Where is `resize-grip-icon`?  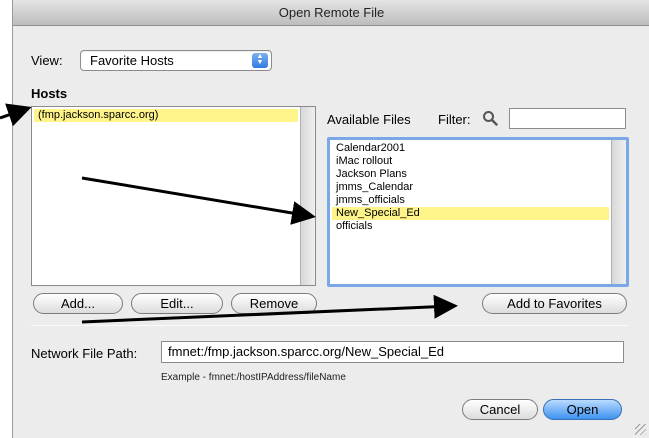
resize-grip-icon is located at coordinates (640, 429).